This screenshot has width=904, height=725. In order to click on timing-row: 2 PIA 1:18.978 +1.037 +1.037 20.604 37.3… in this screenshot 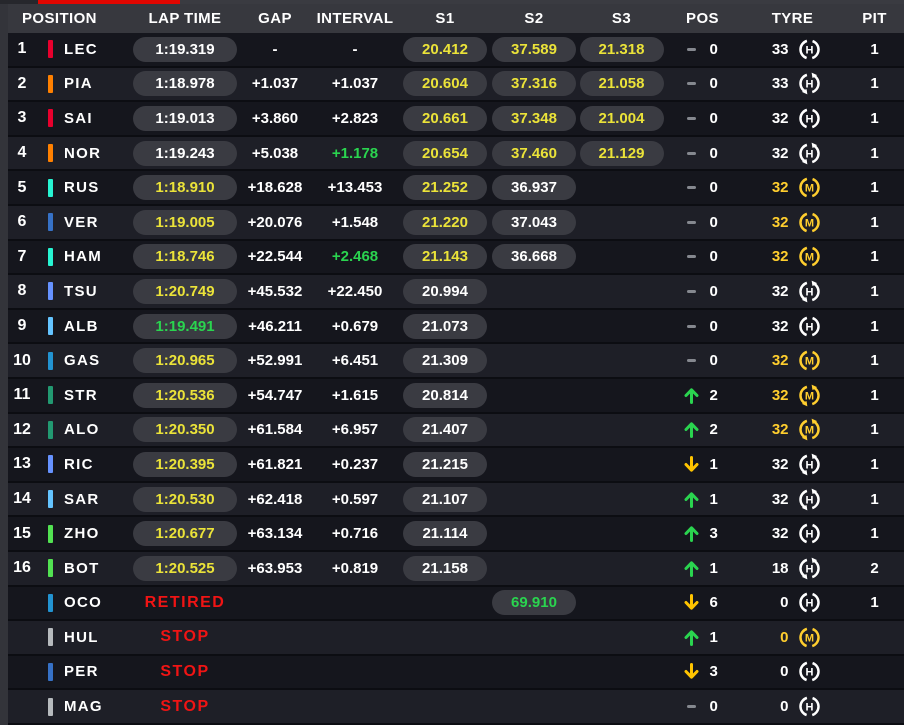, I will do `click(452, 85)`.